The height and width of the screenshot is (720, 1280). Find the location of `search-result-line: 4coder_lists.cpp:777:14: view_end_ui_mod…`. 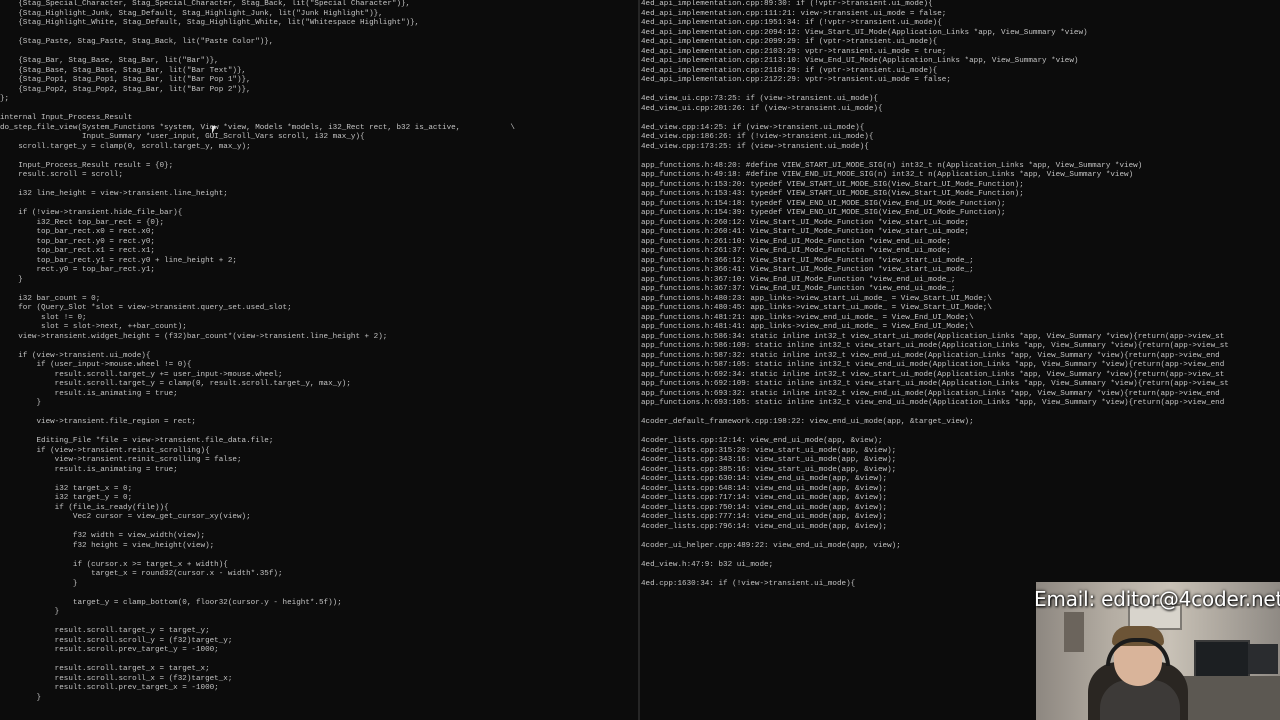

search-result-line: 4coder_lists.cpp:777:14: view_end_ui_mod… is located at coordinates (960, 518).